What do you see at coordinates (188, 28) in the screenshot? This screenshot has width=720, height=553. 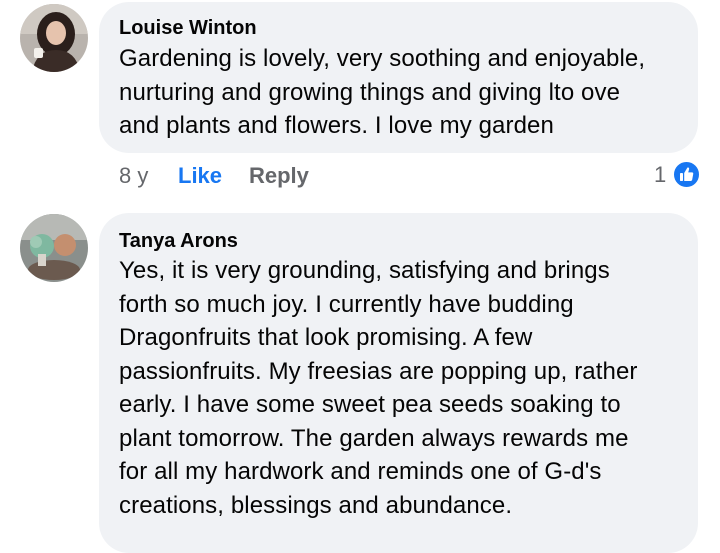 I see `comment-author: Louise Winton` at bounding box center [188, 28].